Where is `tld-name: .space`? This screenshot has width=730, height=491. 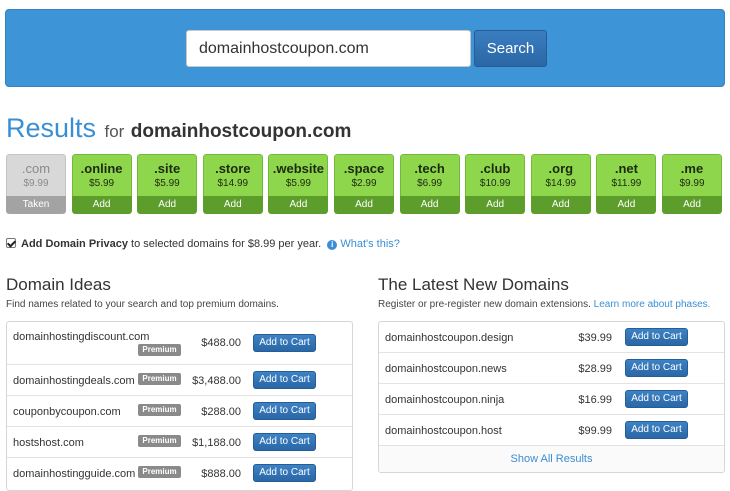 tld-name: .space is located at coordinates (364, 168).